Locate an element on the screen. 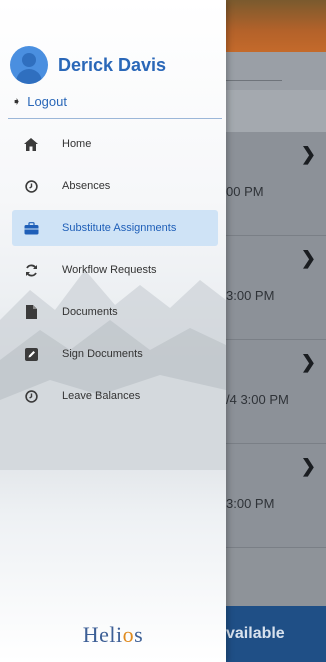 Image resolution: width=326 pixels, height=662 pixels. menu-item-substitute-assignments: Substitute Assignments is located at coordinates (115, 228).